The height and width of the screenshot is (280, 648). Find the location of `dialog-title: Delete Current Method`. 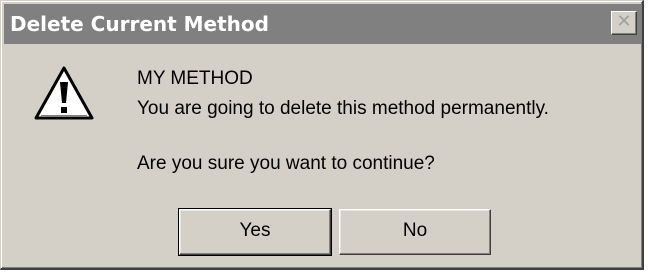

dialog-title: Delete Current Method is located at coordinates (139, 24).